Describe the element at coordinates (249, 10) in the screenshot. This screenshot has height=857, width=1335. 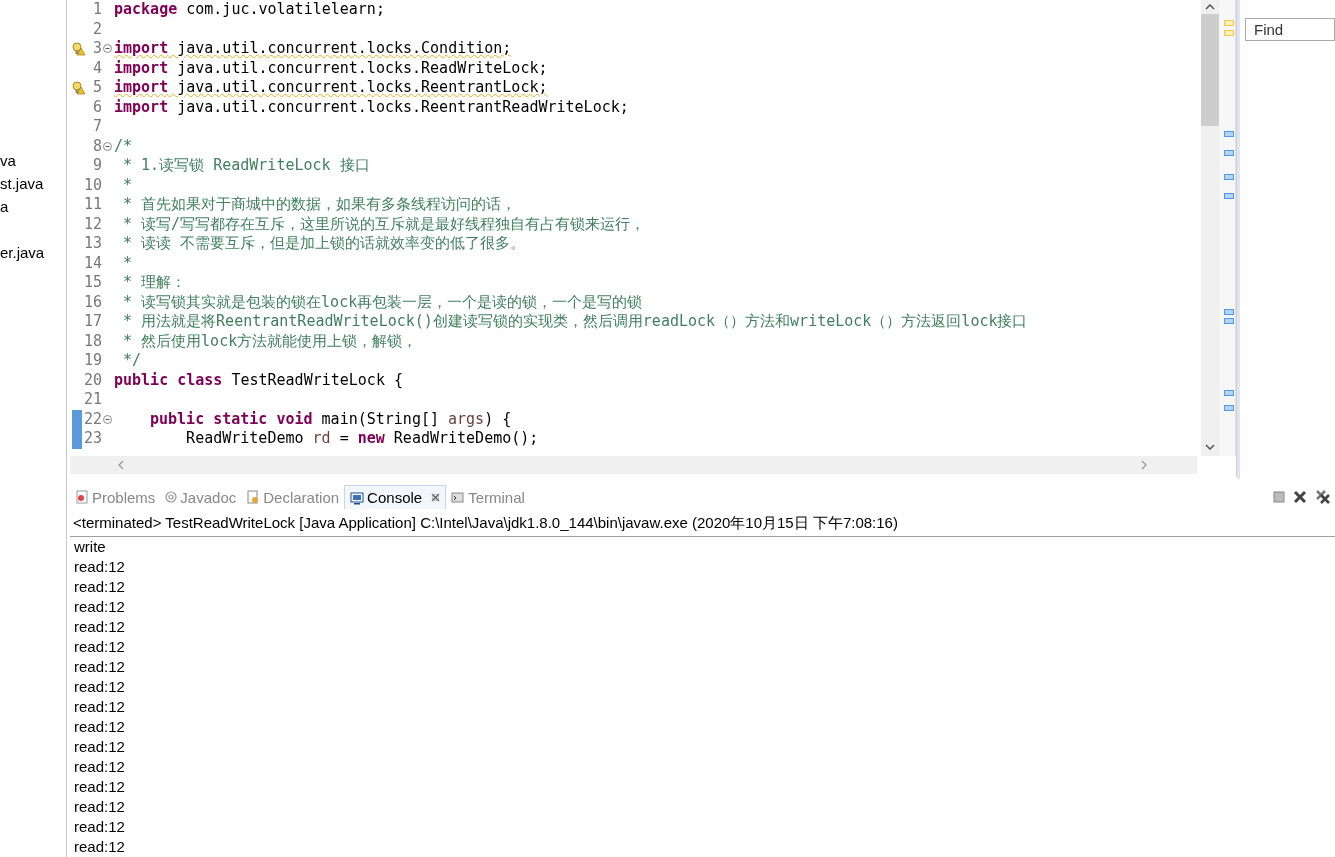
I see `code-line: package com.juc.volatilelearn;` at that location.